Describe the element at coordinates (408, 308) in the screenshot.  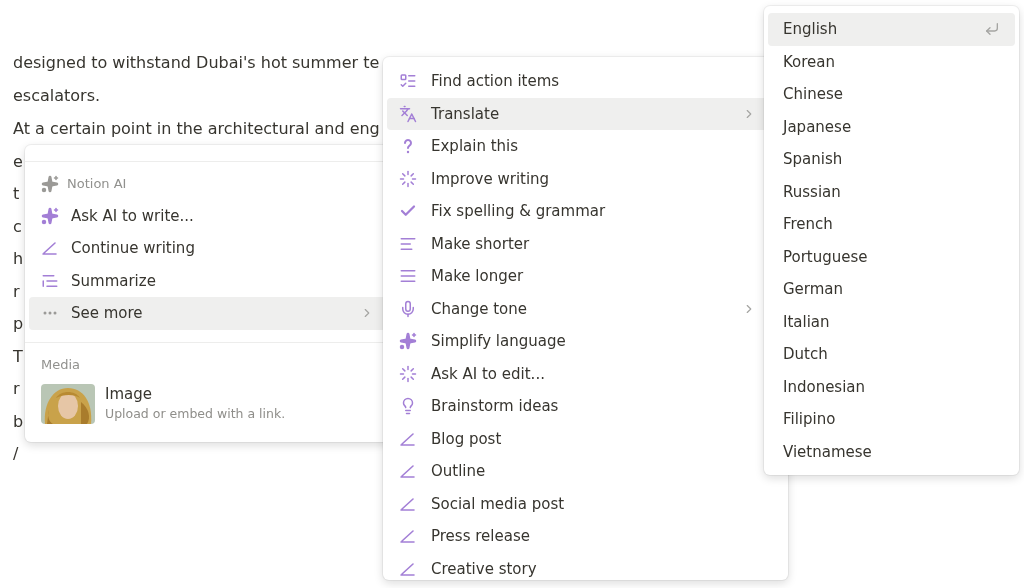
I see `microphone-icon` at that location.